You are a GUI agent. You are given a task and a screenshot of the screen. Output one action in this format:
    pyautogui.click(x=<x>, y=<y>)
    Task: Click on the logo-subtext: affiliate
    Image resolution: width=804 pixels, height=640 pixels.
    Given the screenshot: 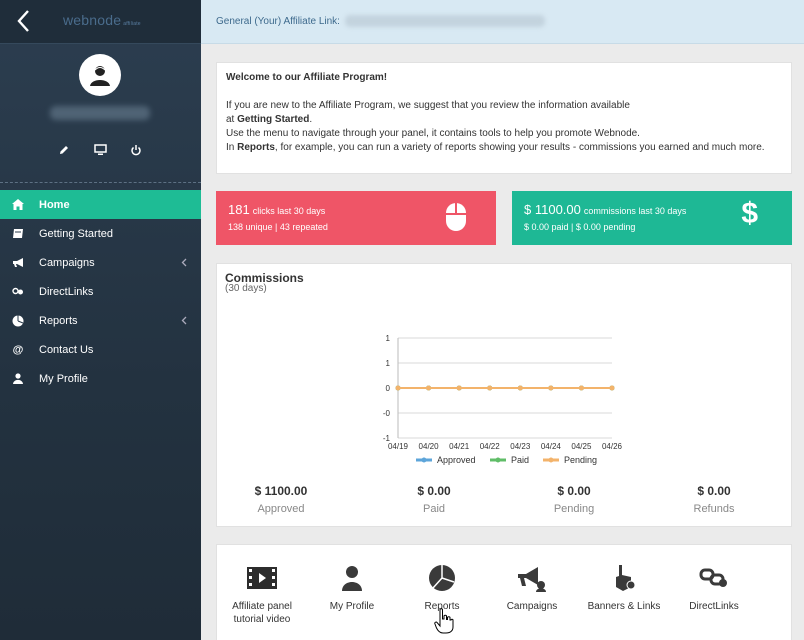 What is the action you would take?
    pyautogui.click(x=132, y=24)
    